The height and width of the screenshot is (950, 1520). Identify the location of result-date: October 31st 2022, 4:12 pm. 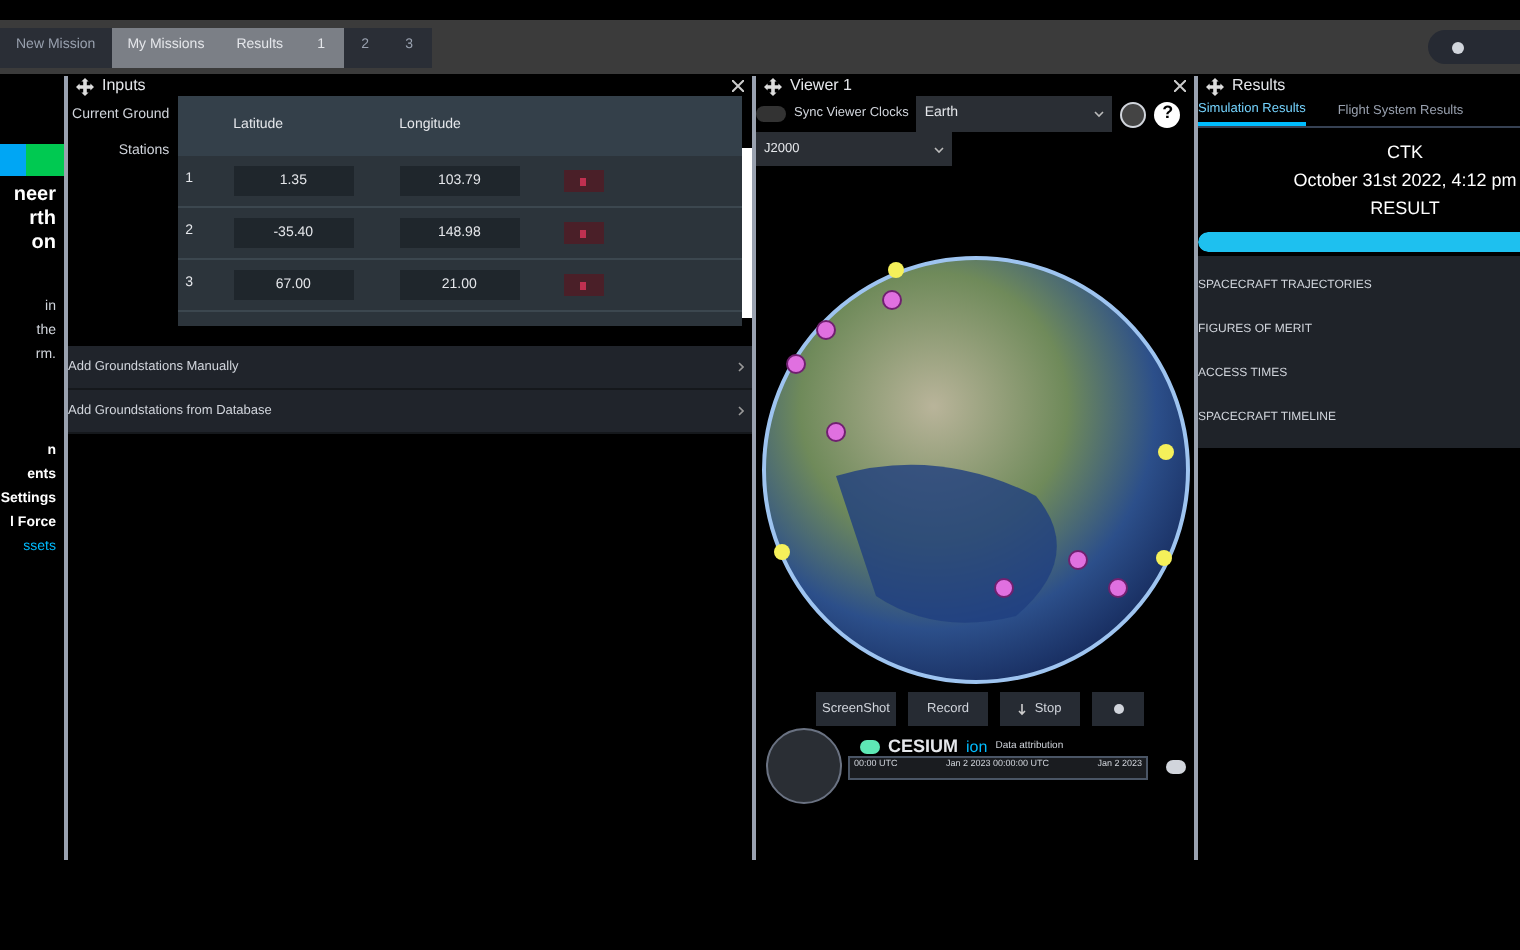
(1405, 181).